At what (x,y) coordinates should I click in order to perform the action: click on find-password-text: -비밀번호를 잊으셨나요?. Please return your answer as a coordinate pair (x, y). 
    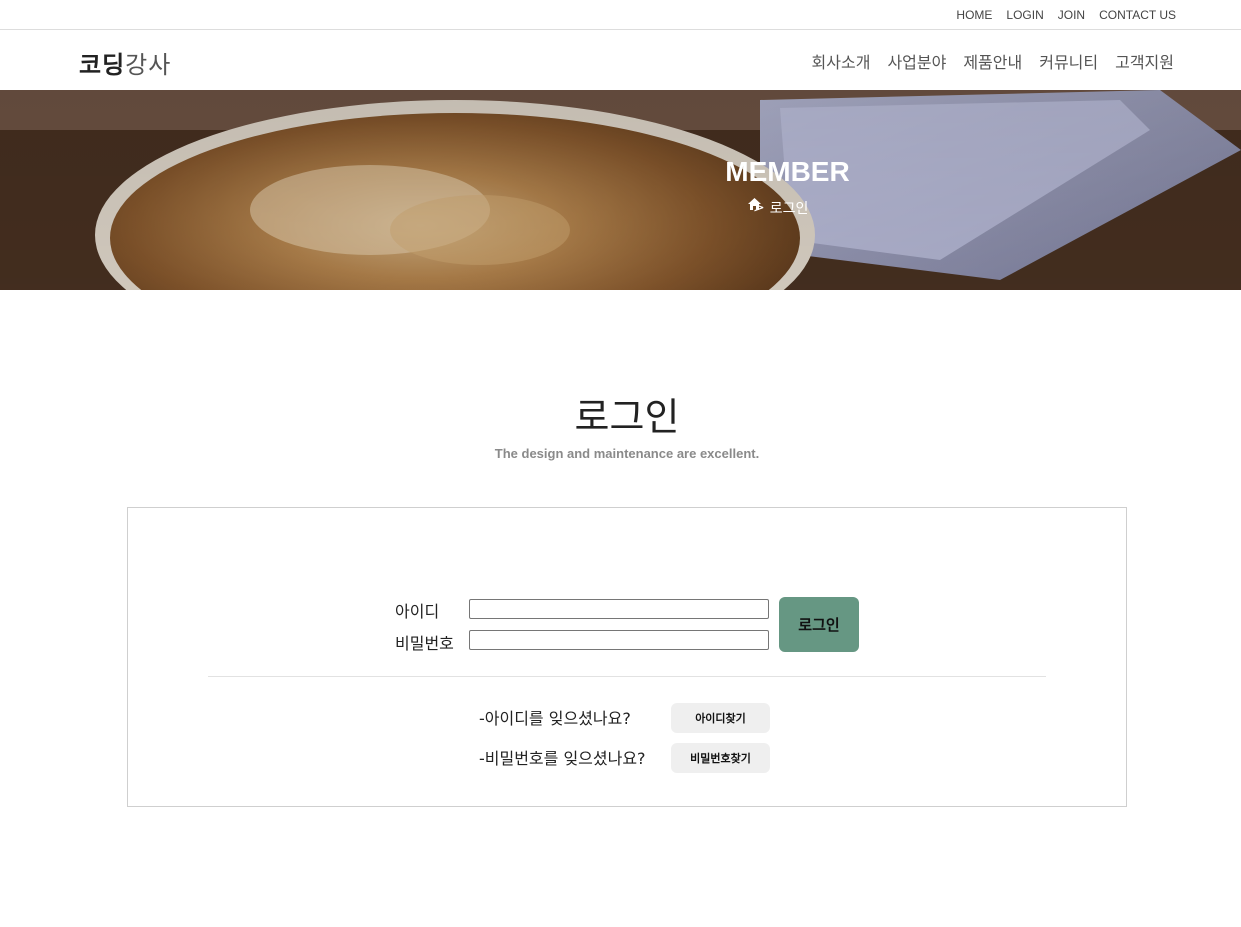
    Looking at the image, I should click on (562, 758).